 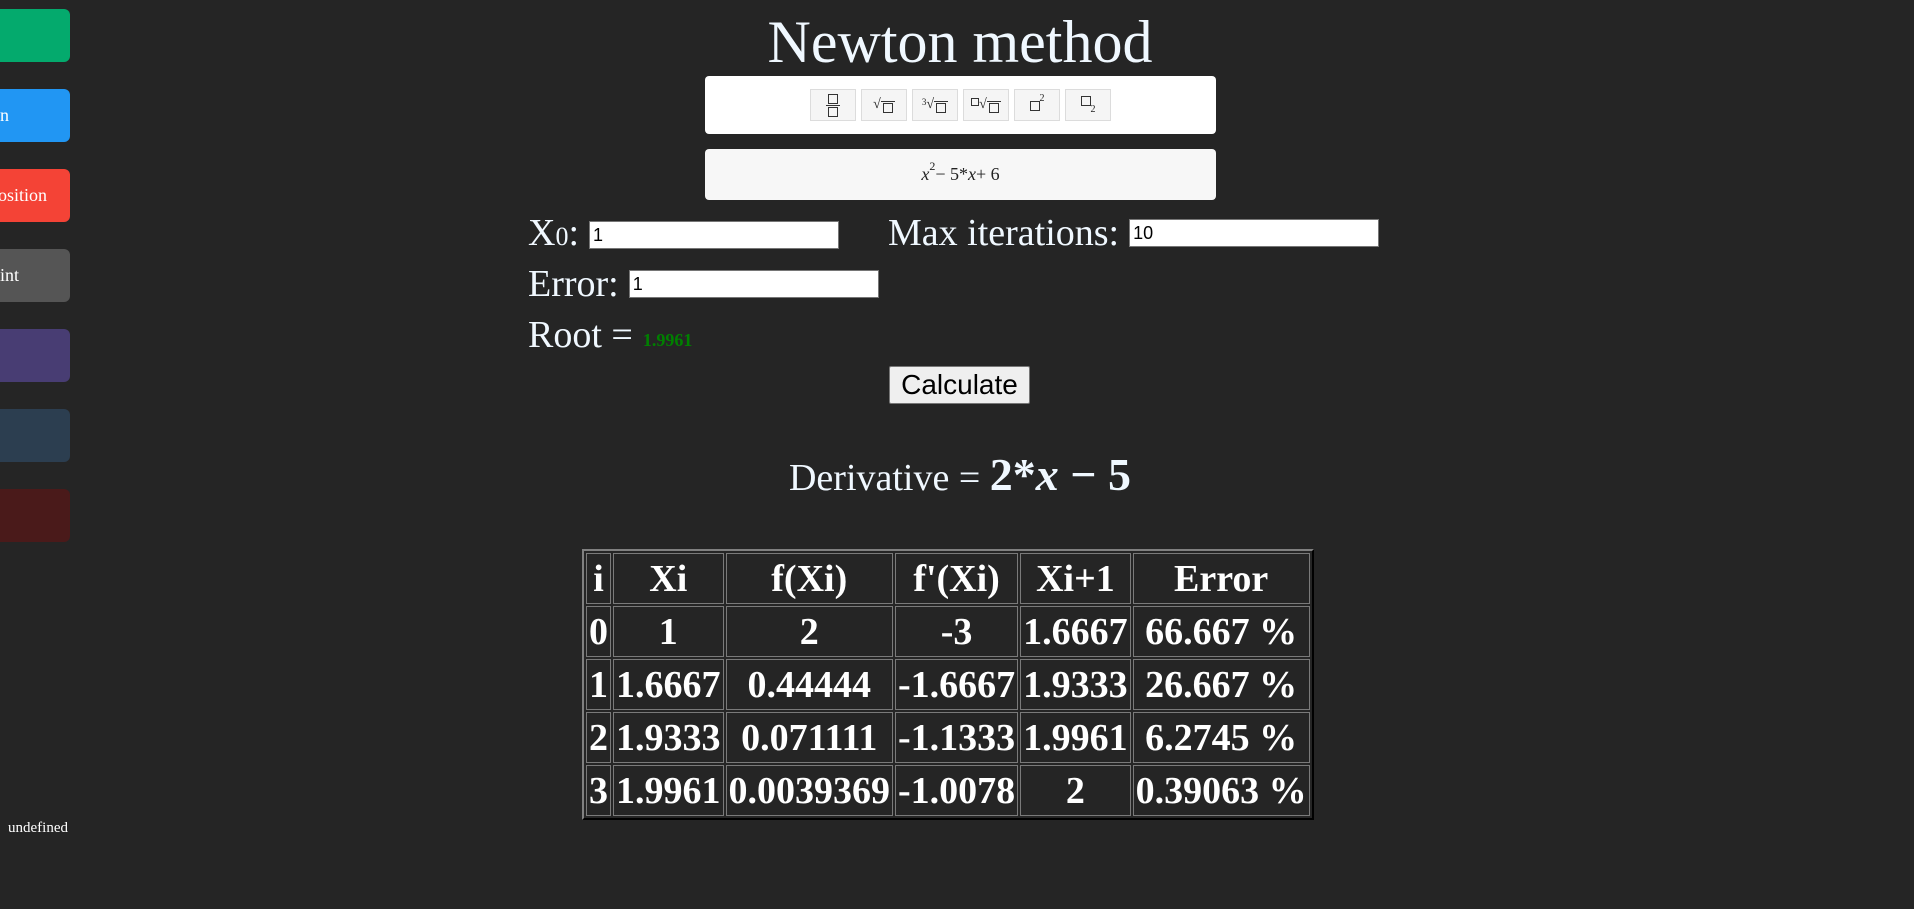 What do you see at coordinates (38, 828) in the screenshot?
I see `status-text: undefined` at bounding box center [38, 828].